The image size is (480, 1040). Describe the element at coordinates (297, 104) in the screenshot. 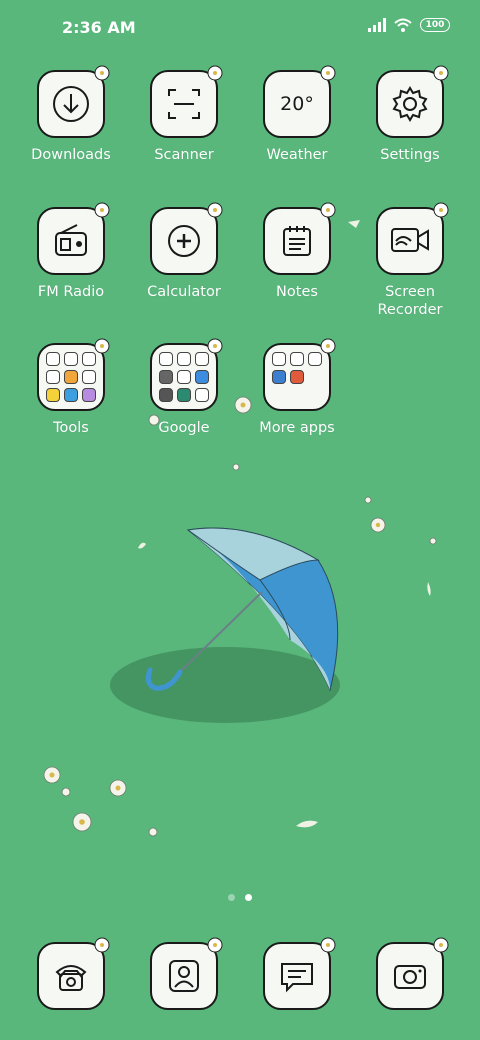

I see `weather-icon: 20°` at that location.